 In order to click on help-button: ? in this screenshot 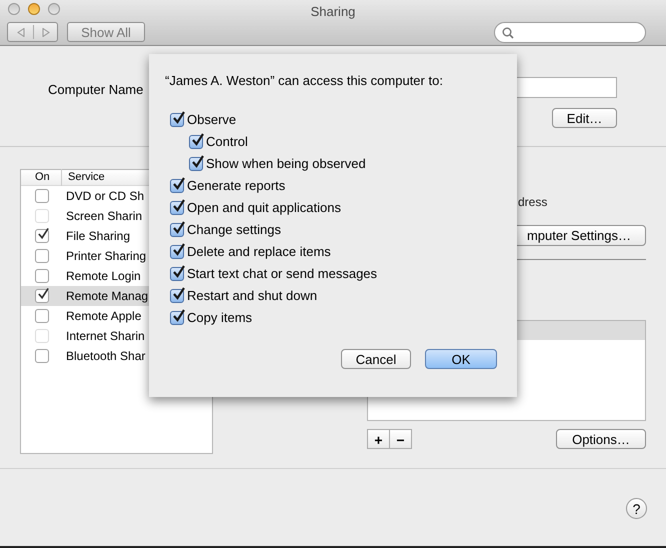, I will do `click(636, 508)`.